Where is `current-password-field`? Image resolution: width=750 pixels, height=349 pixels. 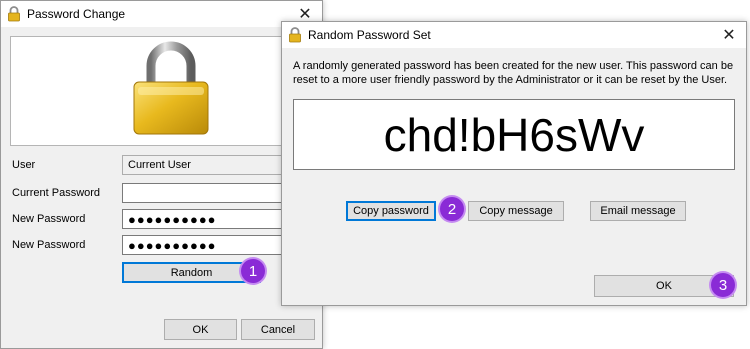
current-password-field is located at coordinates (209, 193).